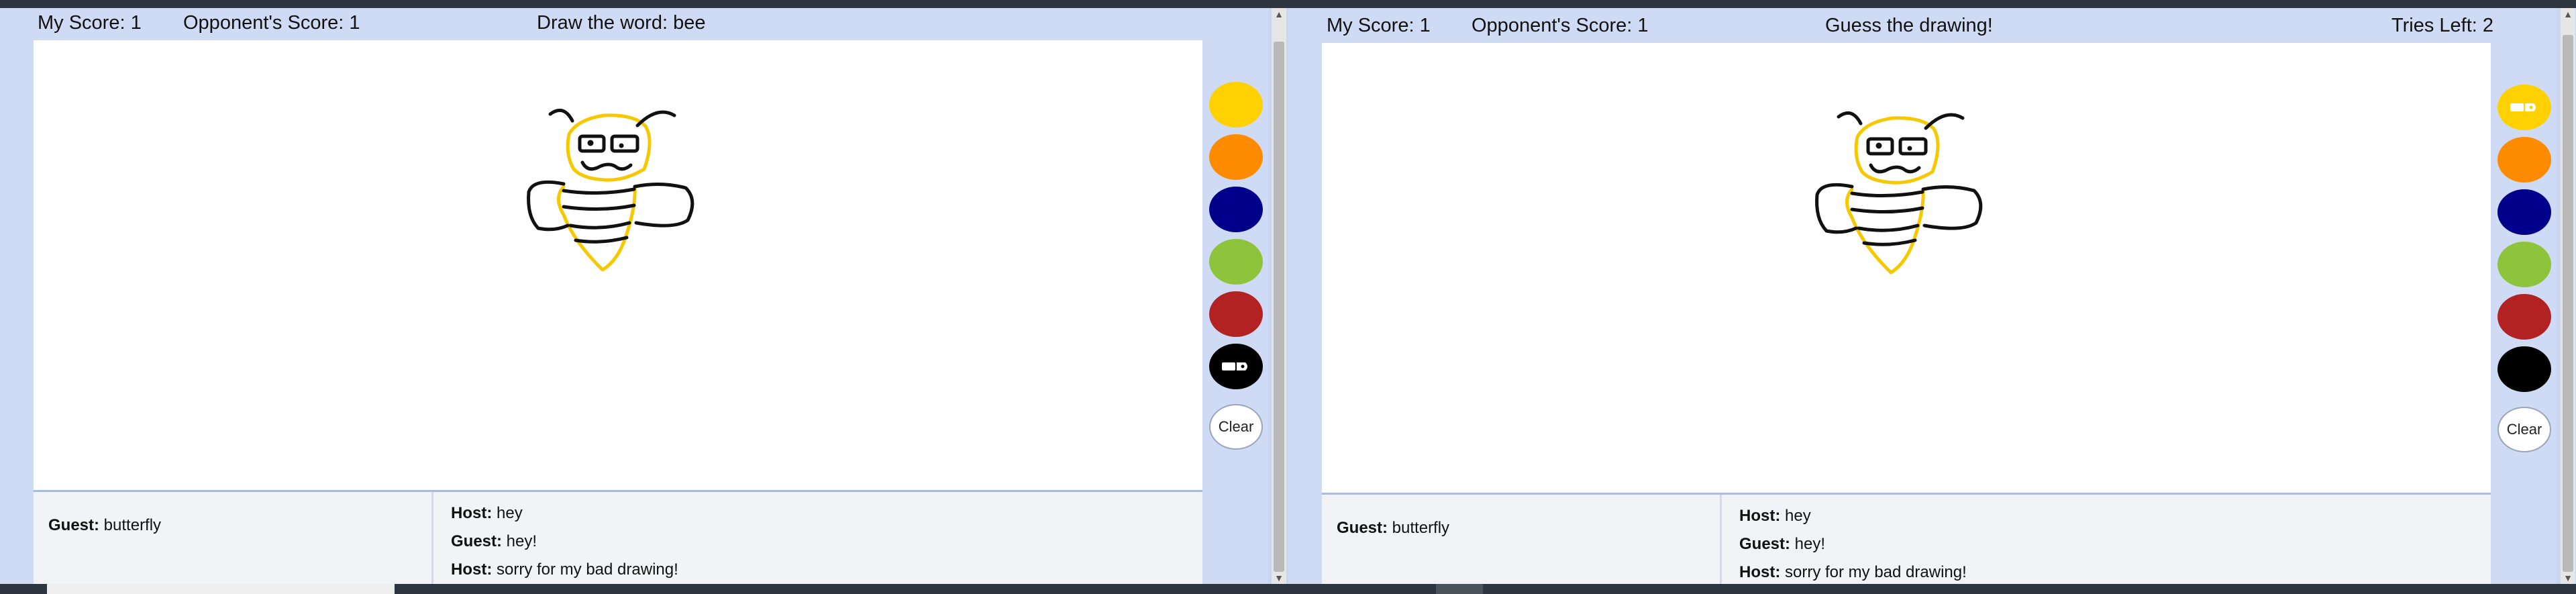 The height and width of the screenshot is (594, 2576). What do you see at coordinates (1288, 589) in the screenshot?
I see `window-bottom-strip` at bounding box center [1288, 589].